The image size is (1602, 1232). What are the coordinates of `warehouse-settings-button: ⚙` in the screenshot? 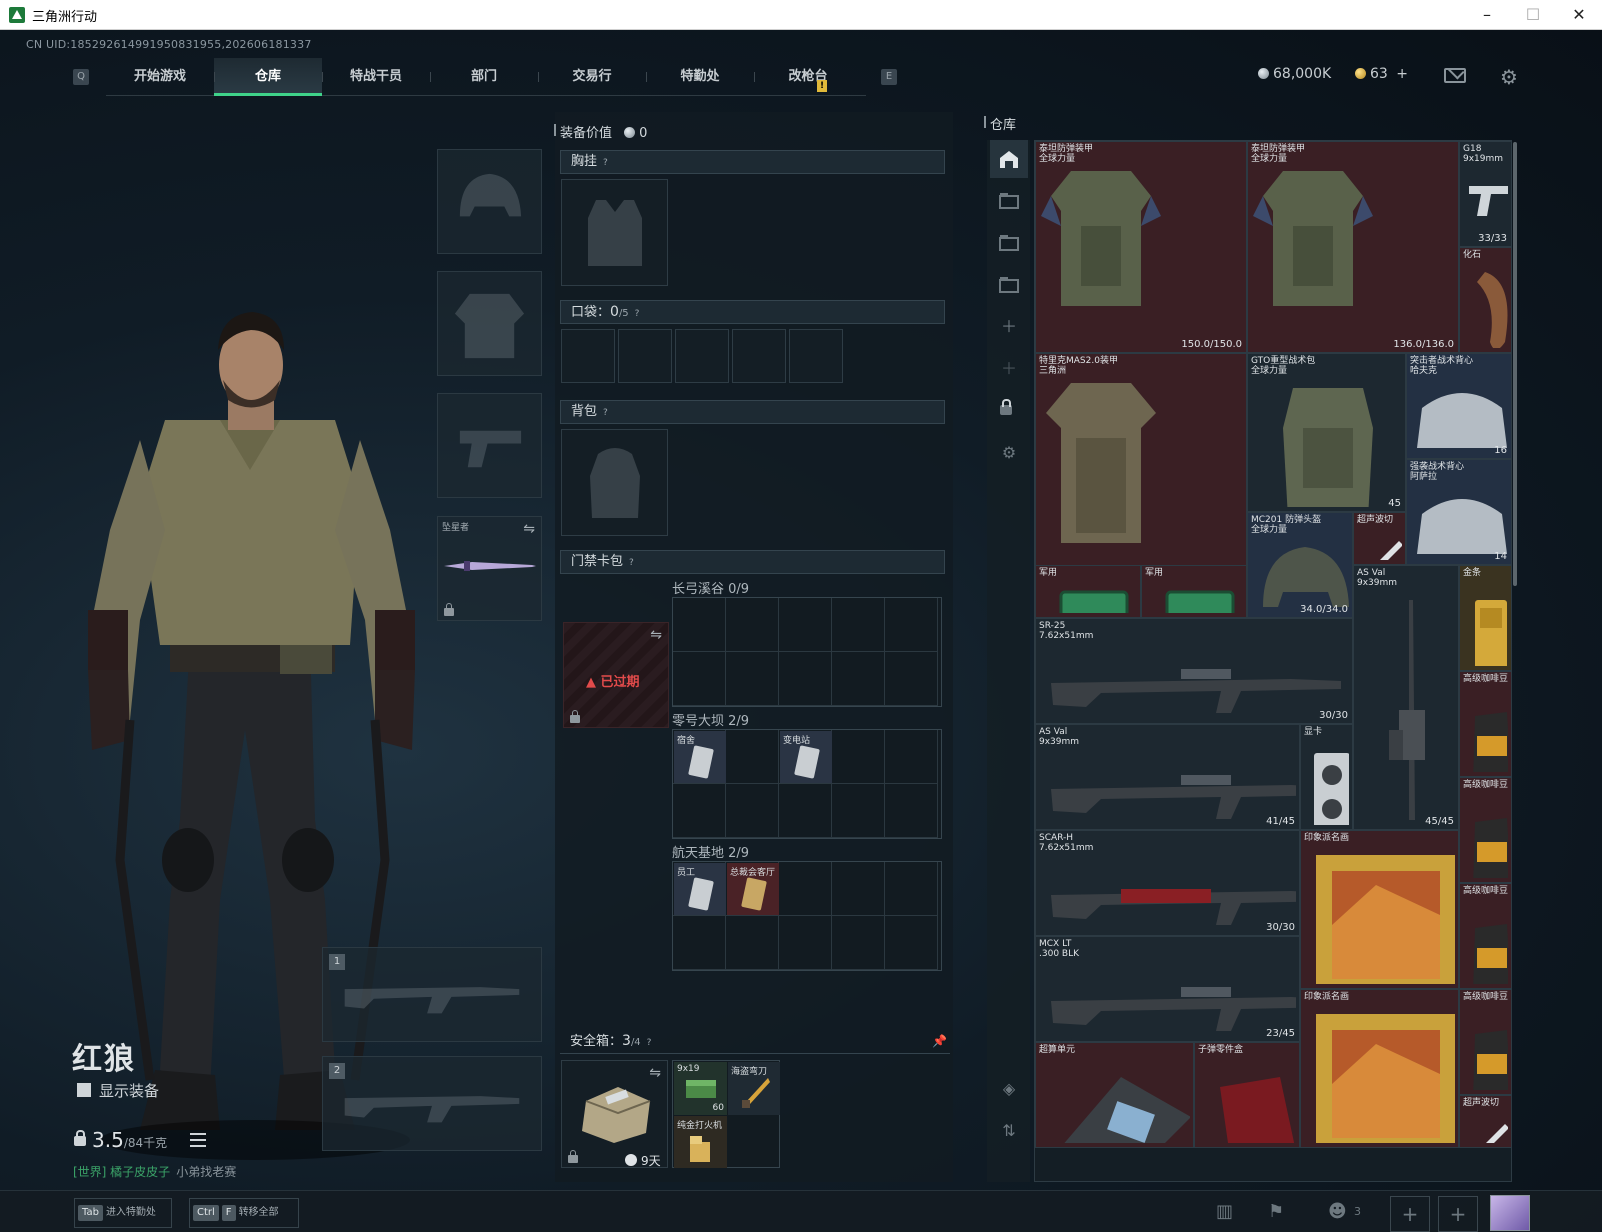 It's located at (1009, 453).